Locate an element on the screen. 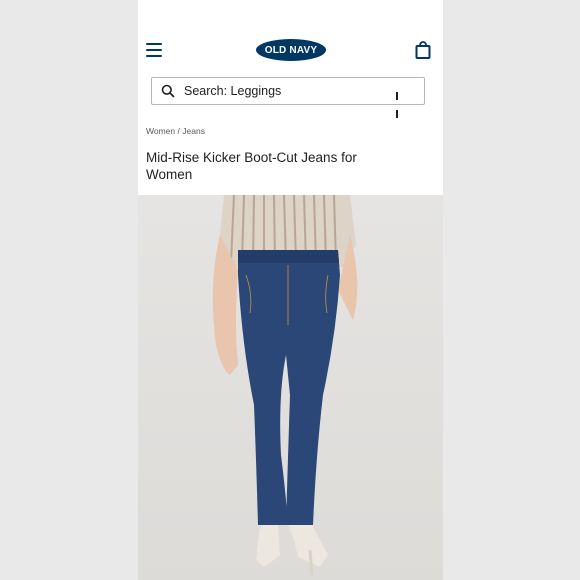 The height and width of the screenshot is (580, 580). old-navy-logo: OLD NAVY is located at coordinates (291, 50).